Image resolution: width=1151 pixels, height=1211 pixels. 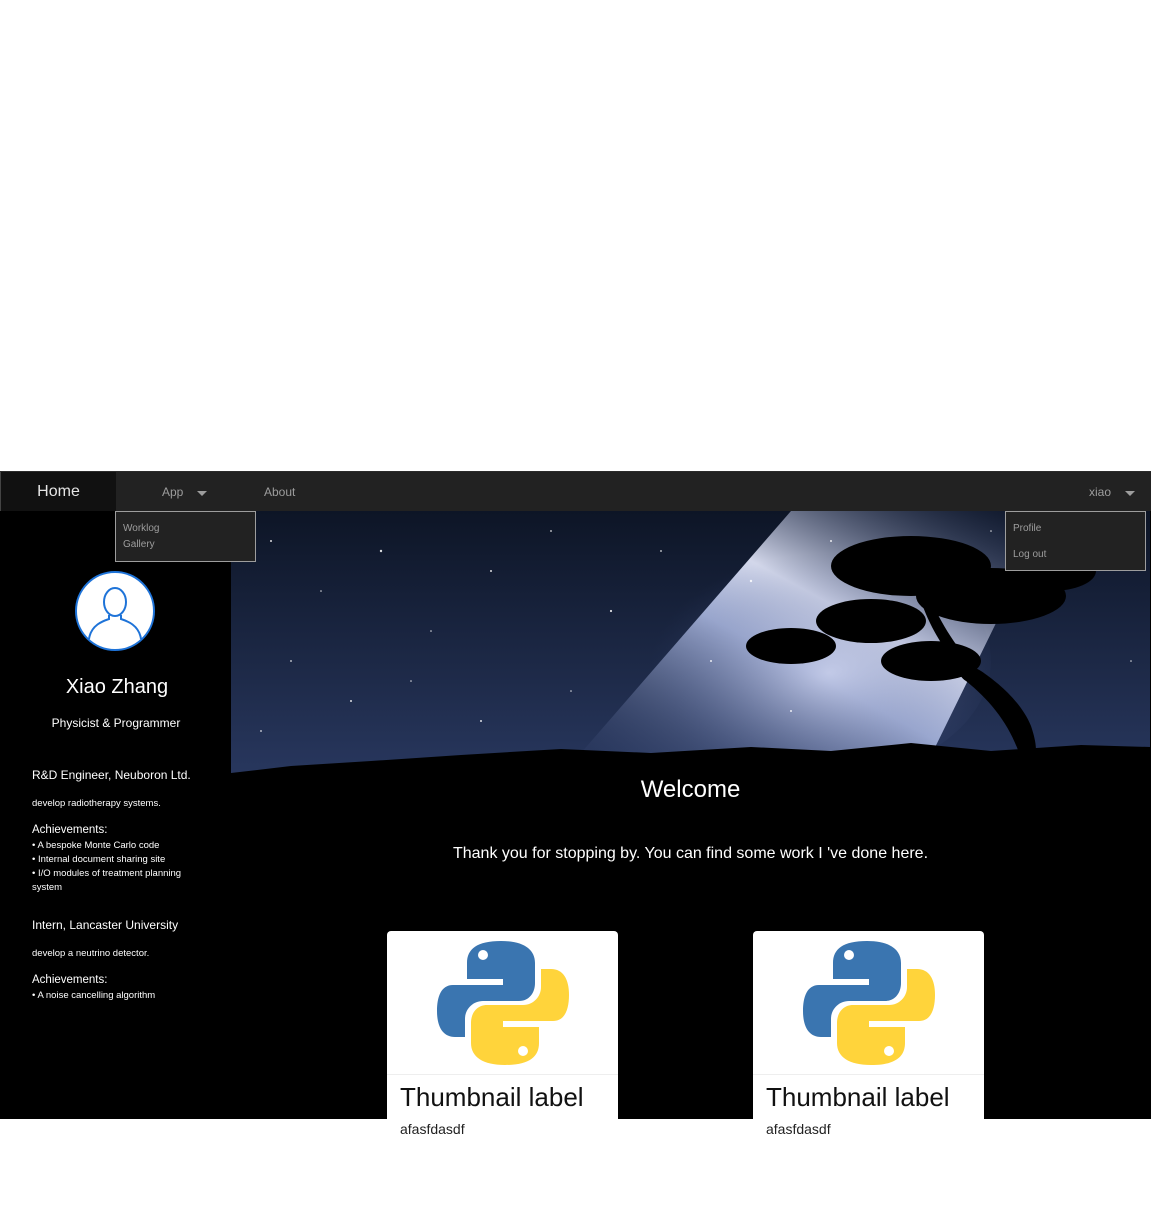 I want to click on nav-home-label: Home, so click(x=58, y=491).